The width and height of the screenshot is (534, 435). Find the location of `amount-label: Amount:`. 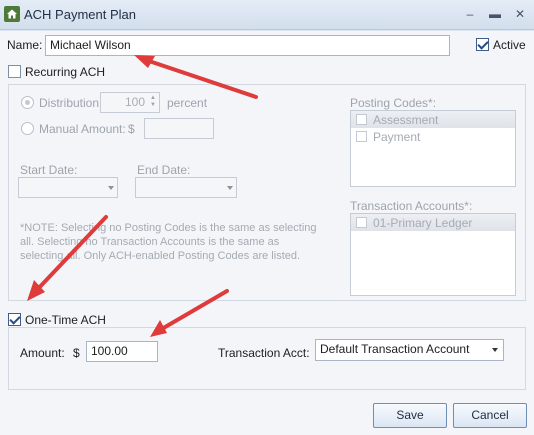

amount-label: Amount: is located at coordinates (42, 353).